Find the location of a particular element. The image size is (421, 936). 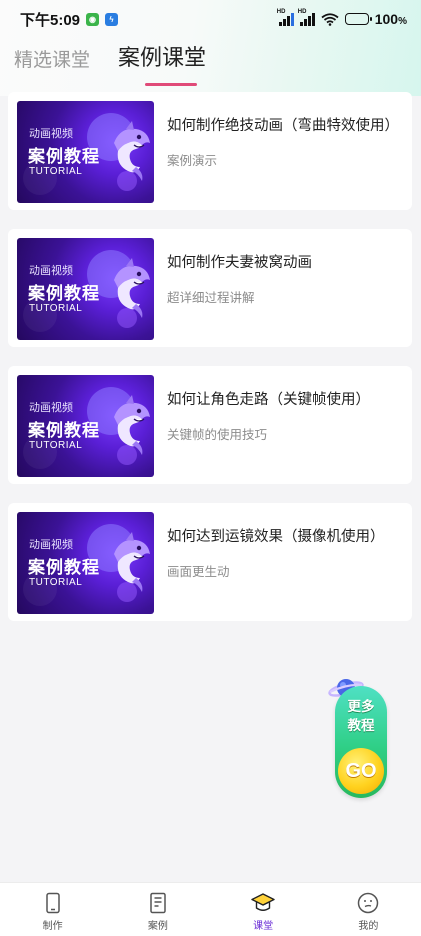

nav-mine: 我的 is located at coordinates (368, 909).